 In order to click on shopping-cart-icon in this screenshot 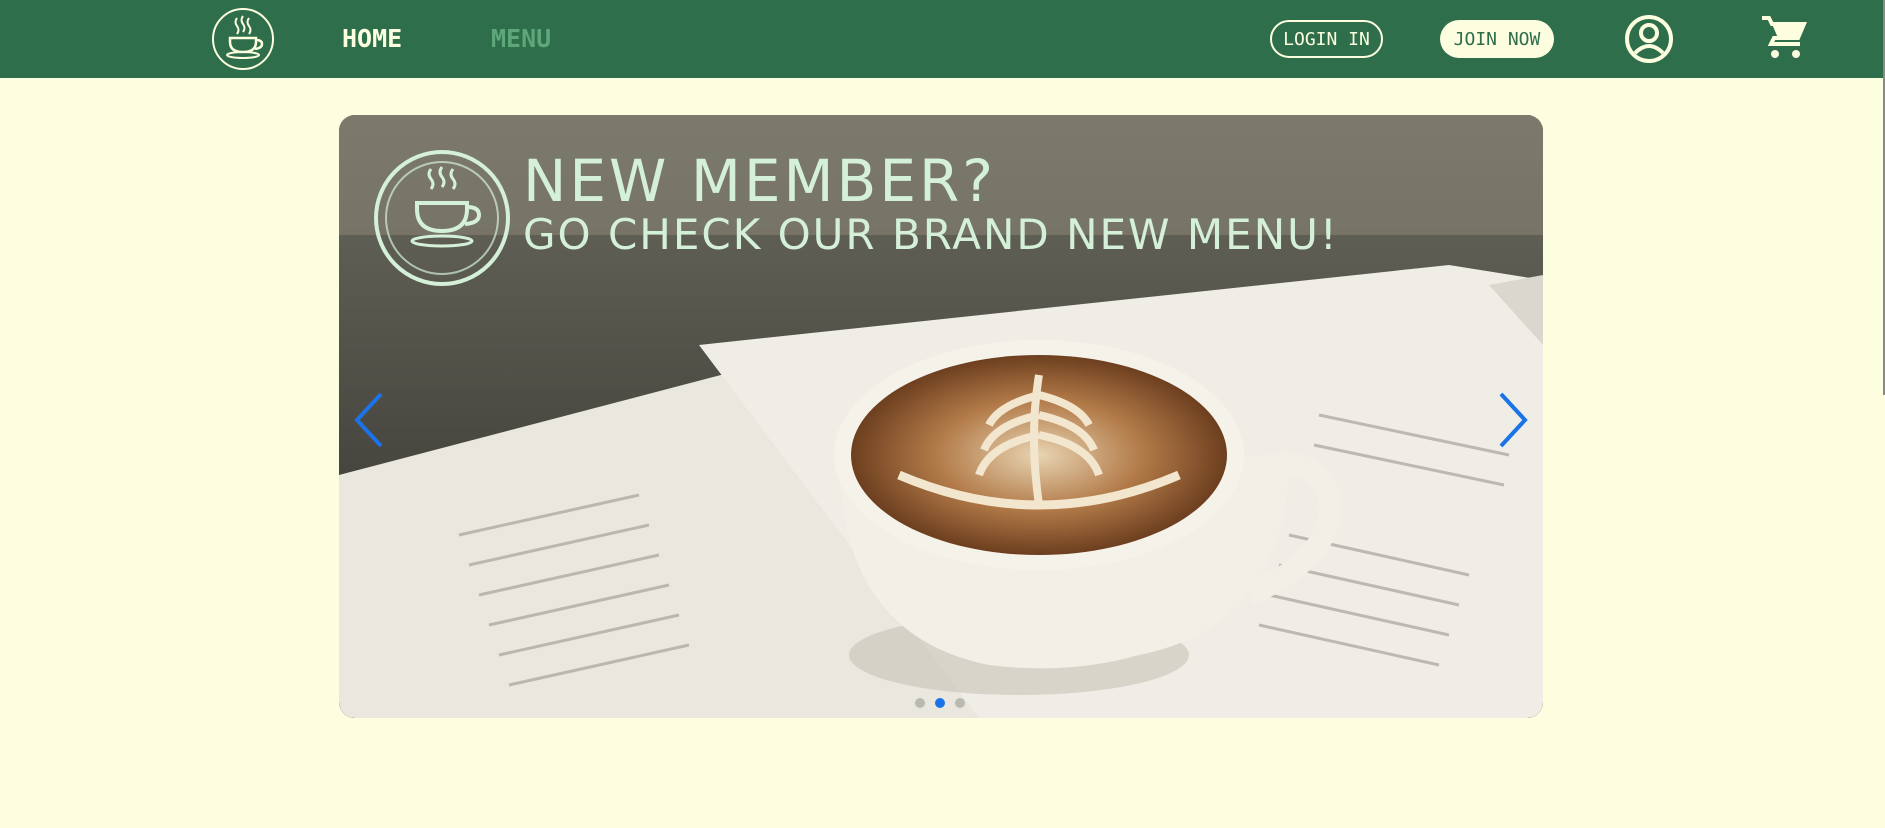, I will do `click(1784, 38)`.